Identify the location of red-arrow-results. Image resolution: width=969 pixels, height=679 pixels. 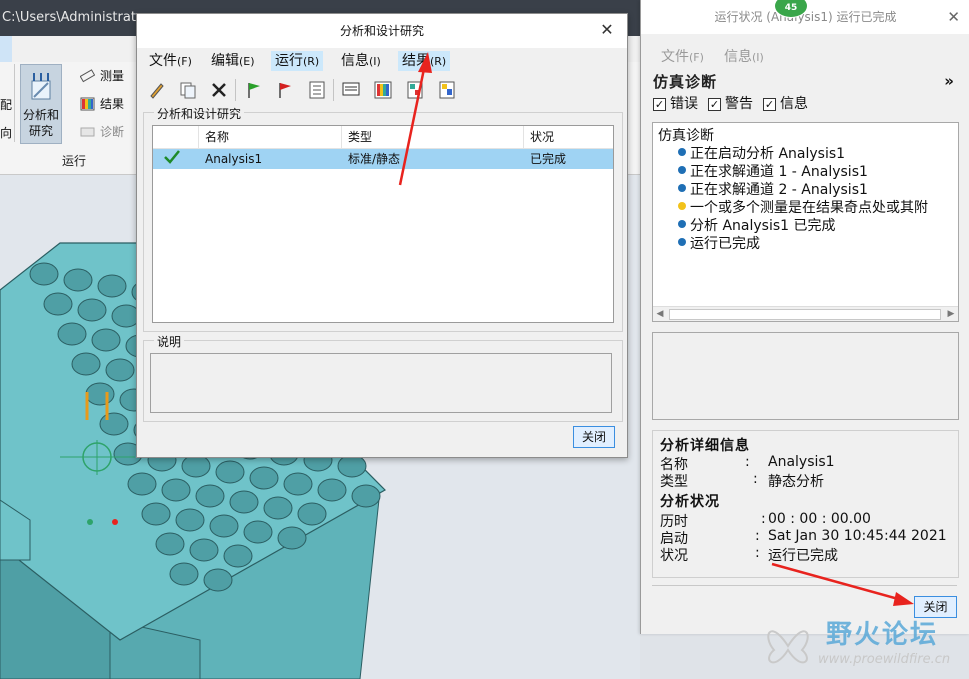
(415, 119).